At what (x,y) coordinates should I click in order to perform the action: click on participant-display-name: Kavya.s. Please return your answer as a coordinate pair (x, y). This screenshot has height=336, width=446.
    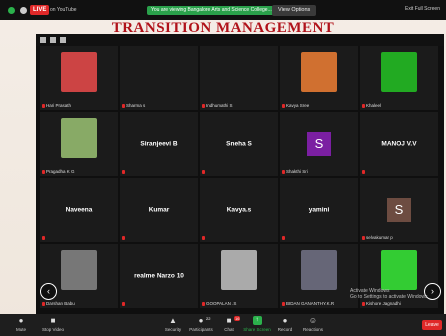
    Looking at the image, I should click on (239, 210).